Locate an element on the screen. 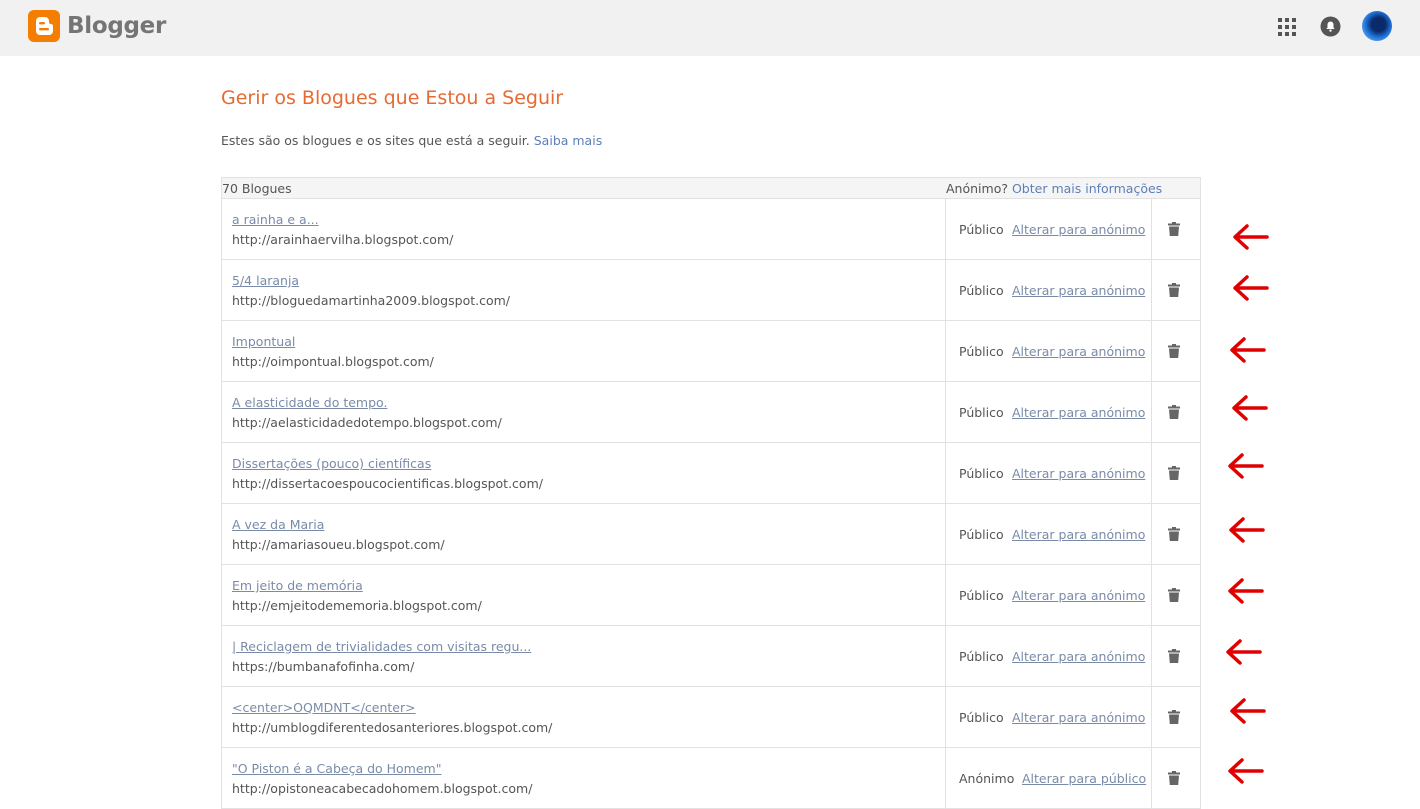  blog-title-link: <center>OQMDNT</center> is located at coordinates (324, 707).